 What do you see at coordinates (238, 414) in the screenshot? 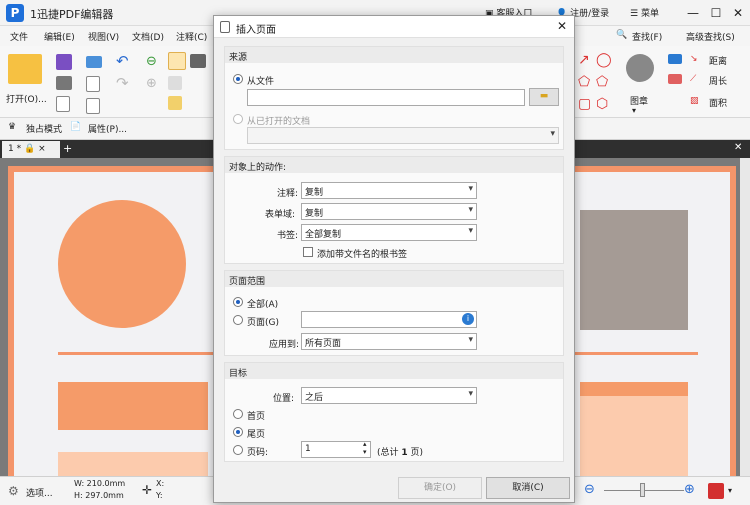
I see `first-page-radio` at bounding box center [238, 414].